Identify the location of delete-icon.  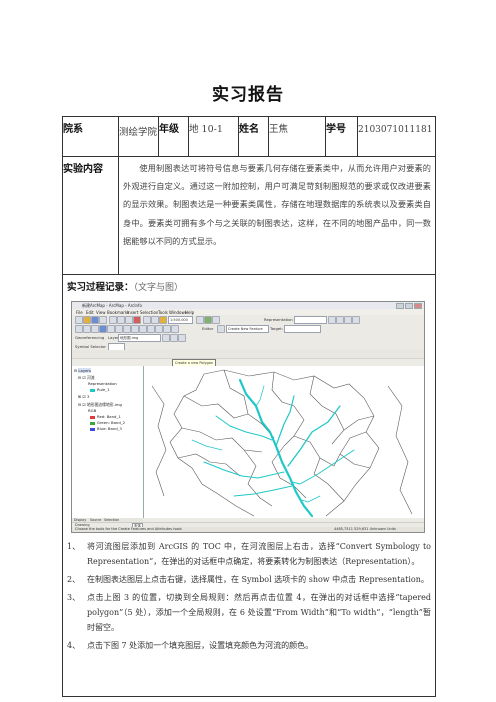
(137, 320).